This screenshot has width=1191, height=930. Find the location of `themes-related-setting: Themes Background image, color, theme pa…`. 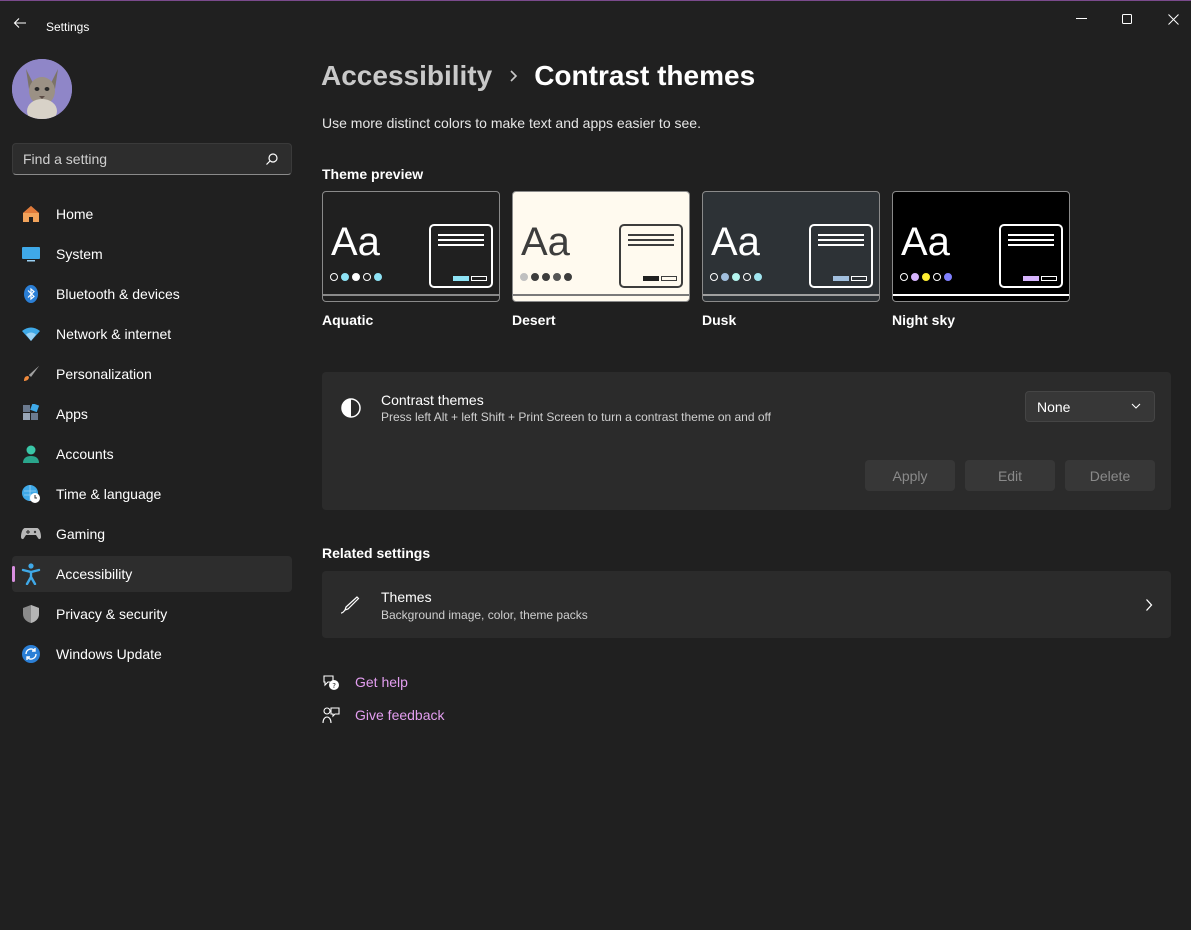

themes-related-setting: Themes Background image, color, theme pa… is located at coordinates (746, 604).